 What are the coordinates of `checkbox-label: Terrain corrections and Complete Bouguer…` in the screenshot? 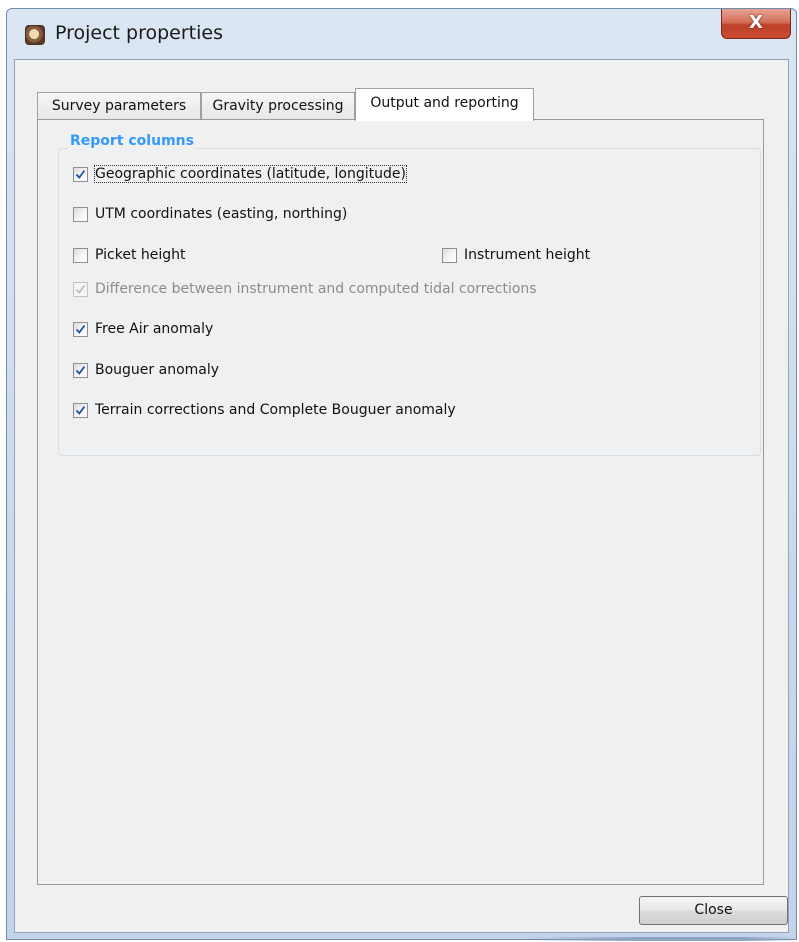 It's located at (275, 410).